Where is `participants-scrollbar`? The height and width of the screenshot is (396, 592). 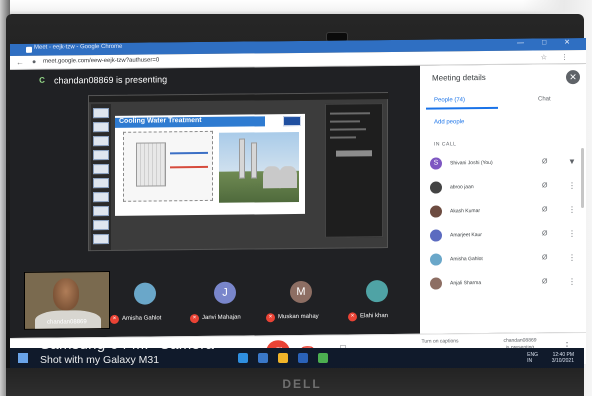
participants-scrollbar is located at coordinates (582, 178).